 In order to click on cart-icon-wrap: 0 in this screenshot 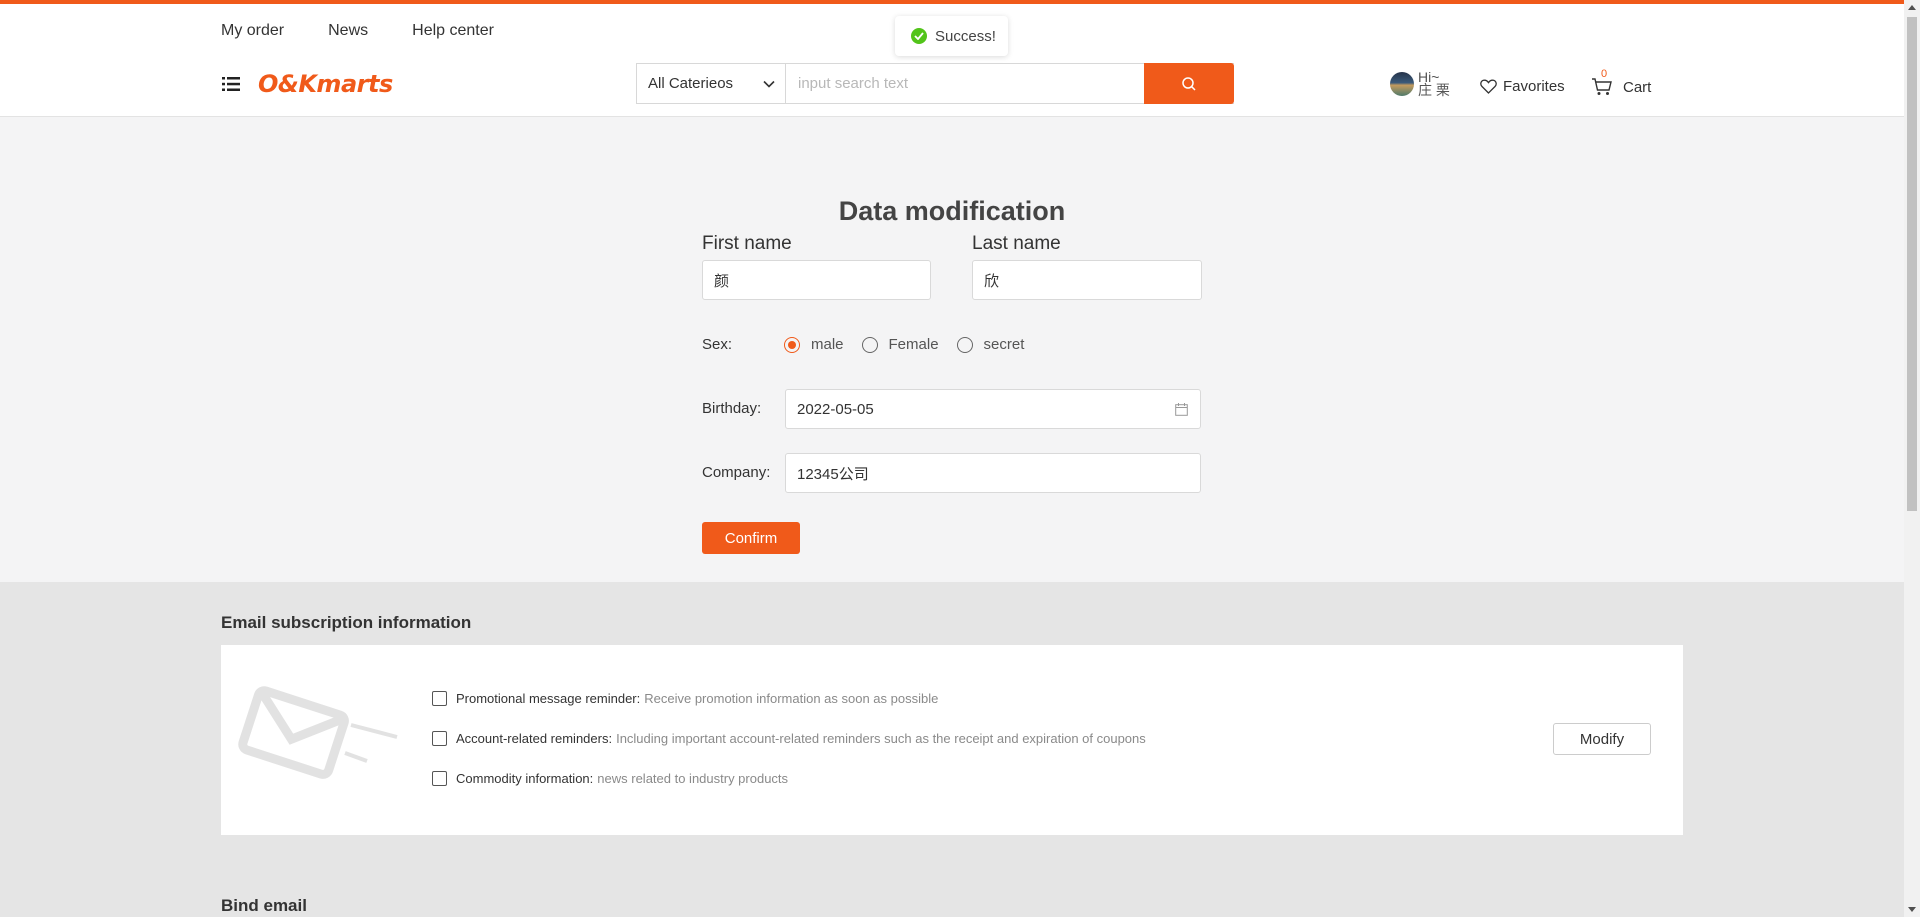, I will do `click(1602, 82)`.